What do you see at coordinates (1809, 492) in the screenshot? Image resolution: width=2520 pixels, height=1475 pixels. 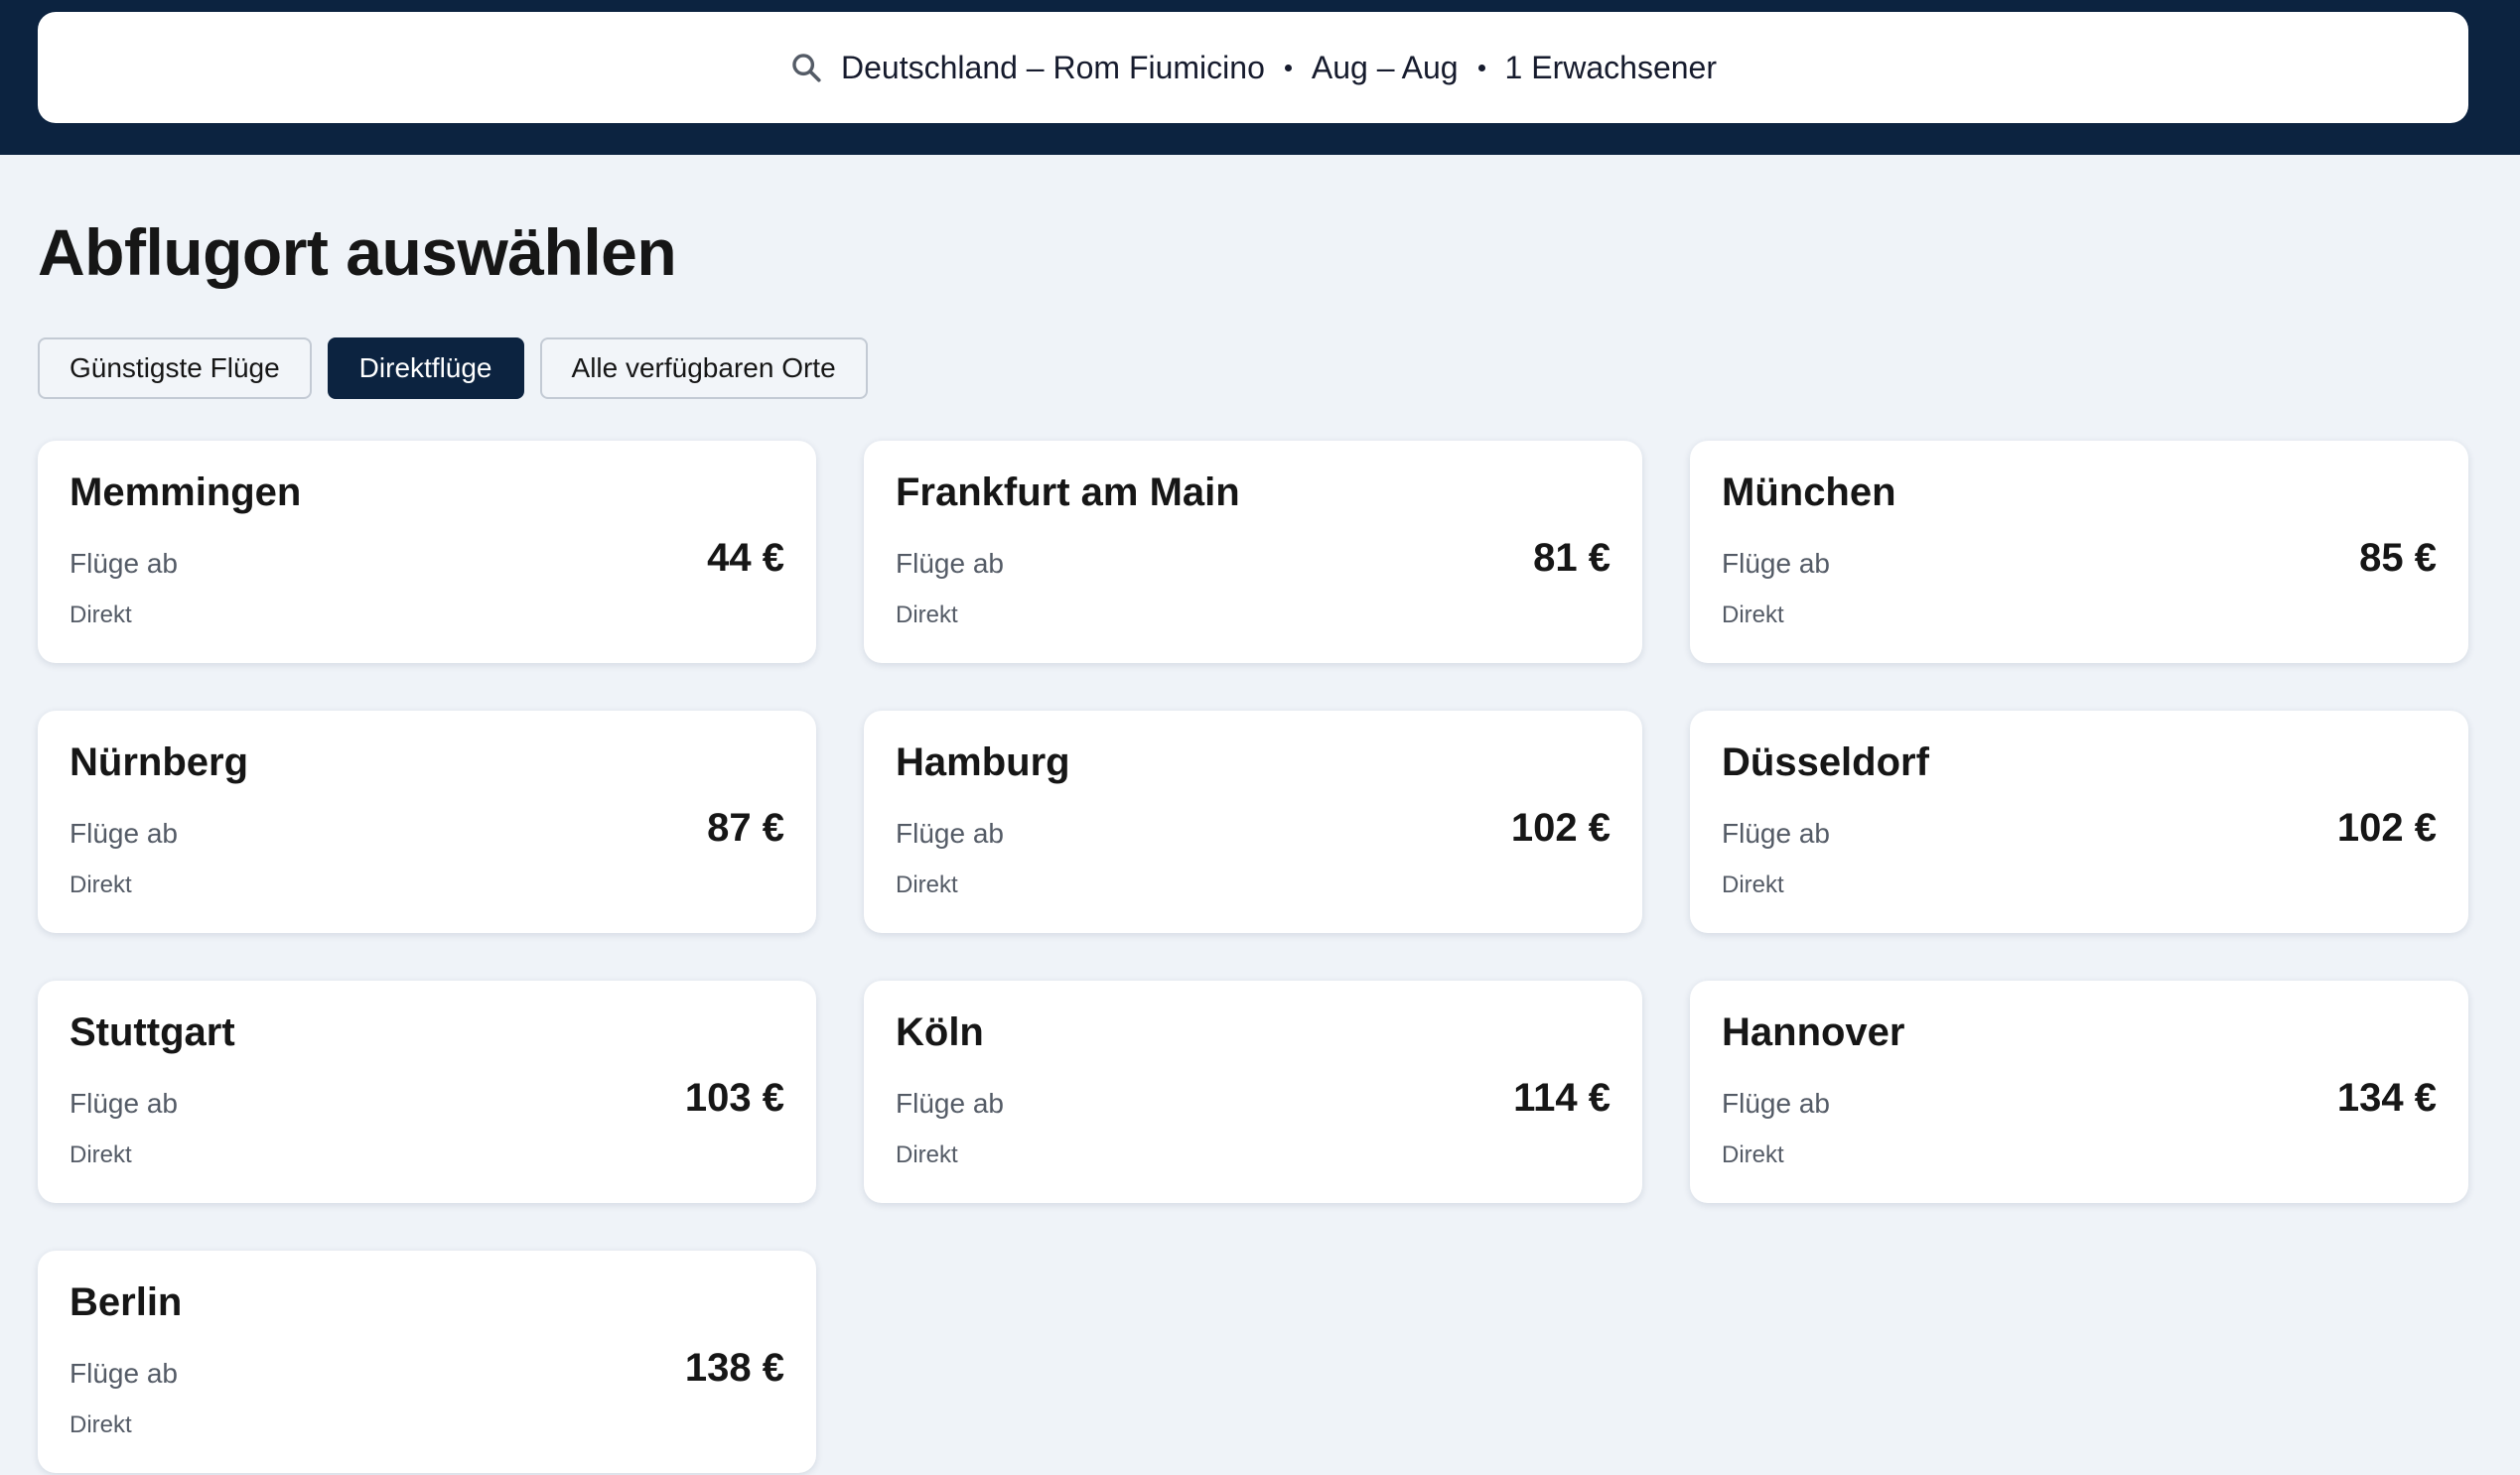 I see `destination-city: München` at bounding box center [1809, 492].